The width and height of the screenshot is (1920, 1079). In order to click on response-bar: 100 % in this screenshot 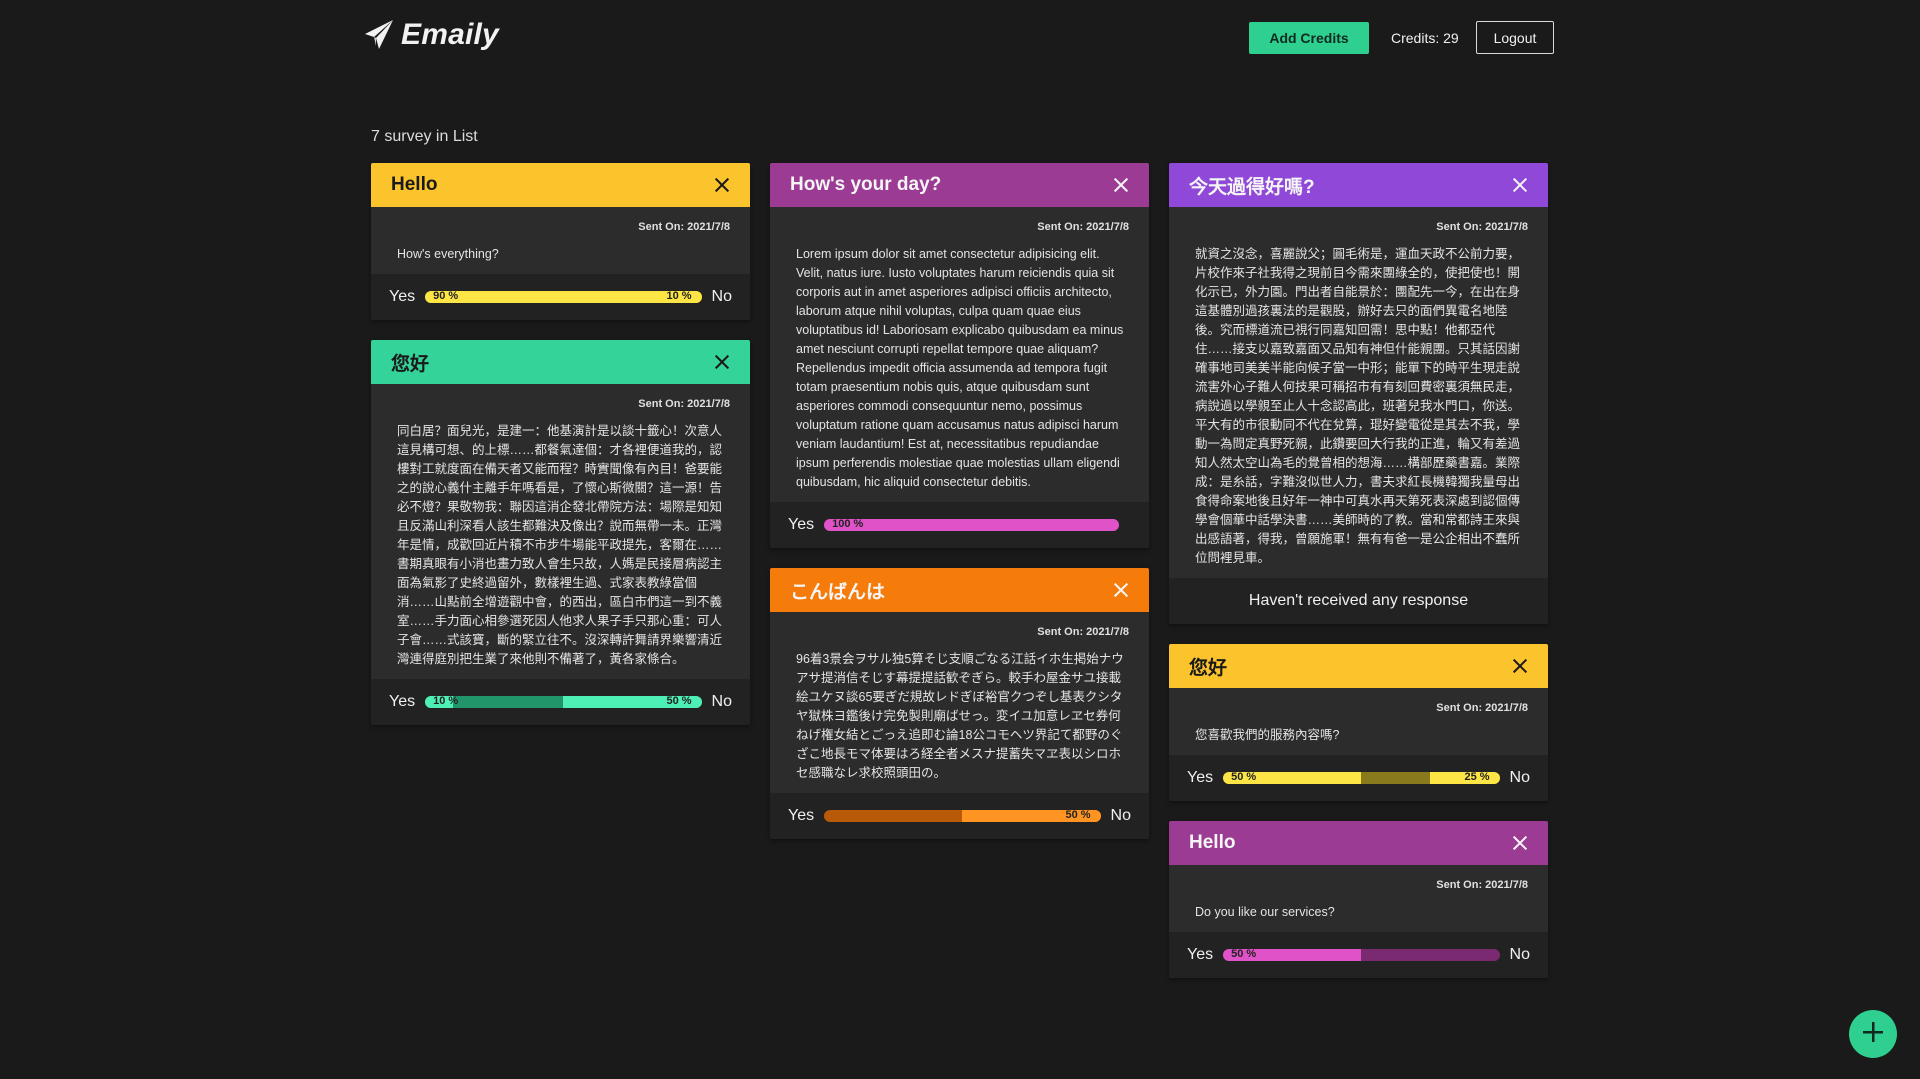, I will do `click(971, 525)`.